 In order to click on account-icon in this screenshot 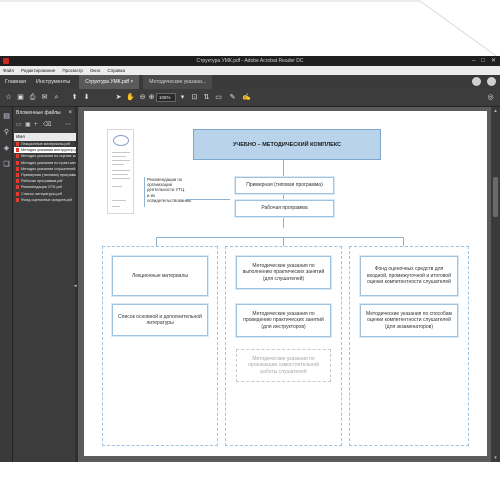, I will do `click(491, 81)`.